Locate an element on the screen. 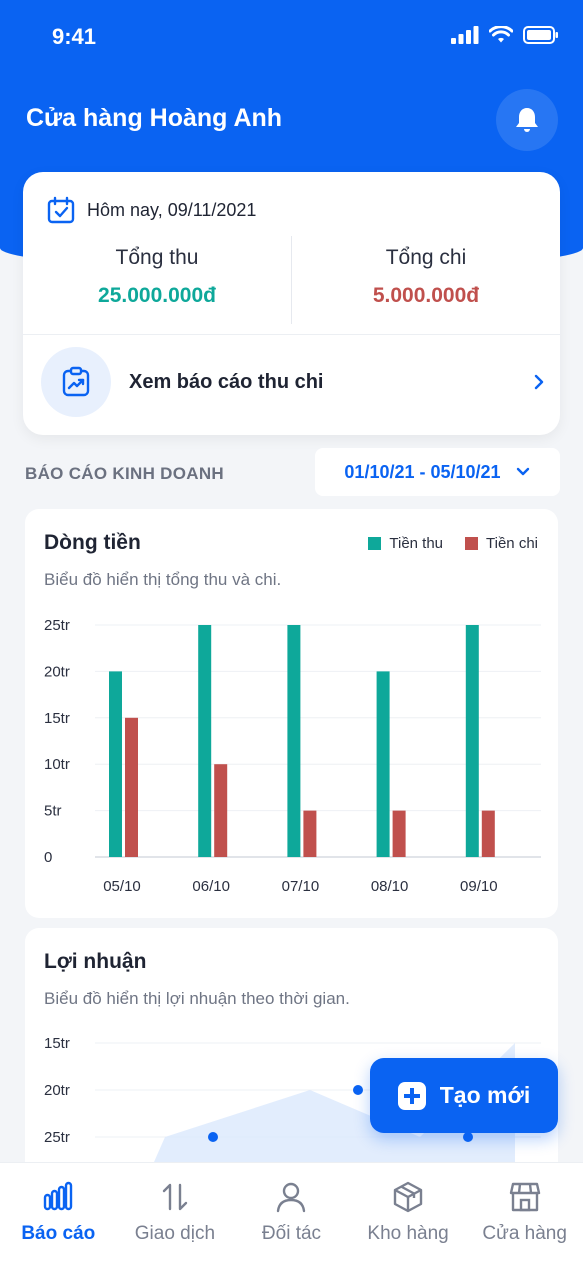 This screenshot has width=583, height=1265. nav-label-inventory: Kho hàng is located at coordinates (408, 1233).